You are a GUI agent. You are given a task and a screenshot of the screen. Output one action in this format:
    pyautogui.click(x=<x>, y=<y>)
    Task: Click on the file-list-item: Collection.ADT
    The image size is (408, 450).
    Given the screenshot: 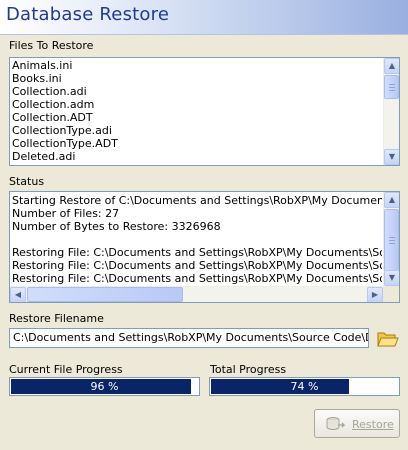 What is the action you would take?
    pyautogui.click(x=197, y=117)
    